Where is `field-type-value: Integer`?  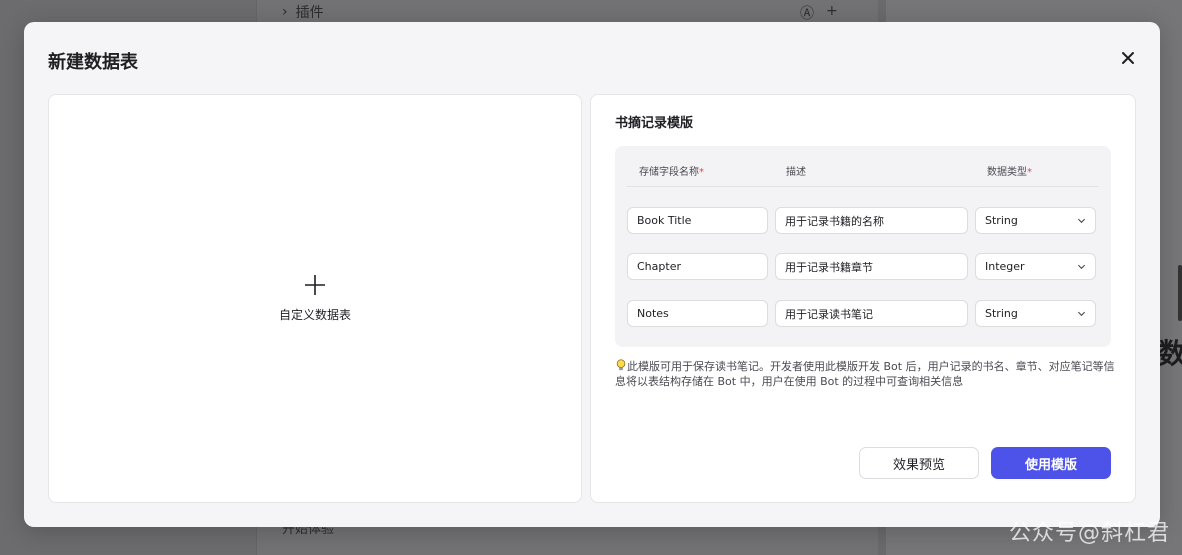 field-type-value: Integer is located at coordinates (1005, 266).